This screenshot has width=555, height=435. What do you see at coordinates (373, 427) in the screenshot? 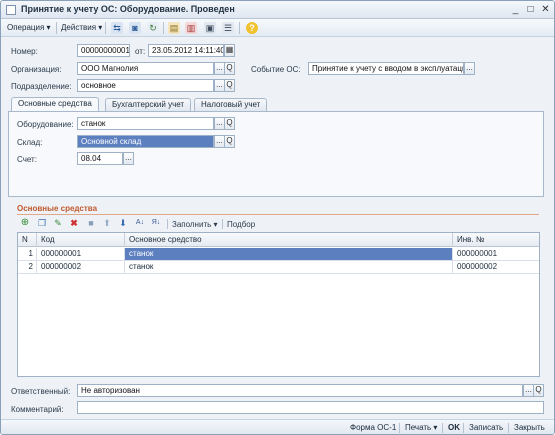
I see `form-os1-button: Форма ОС-1` at bounding box center [373, 427].